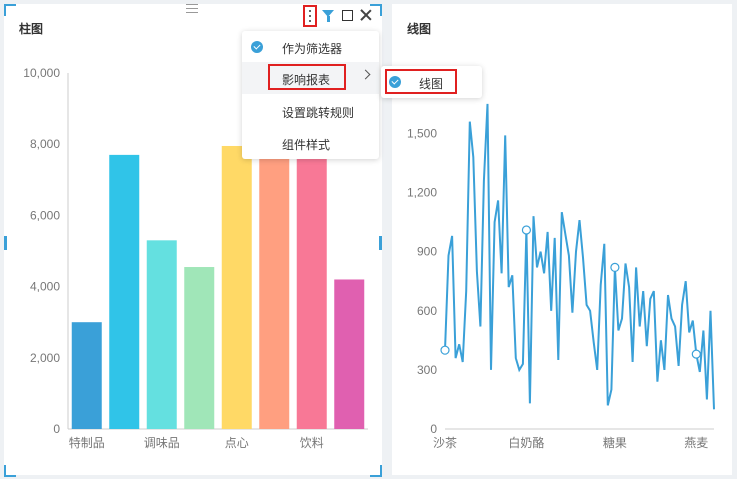 The image size is (737, 479). What do you see at coordinates (310, 16) in the screenshot?
I see `more-vertical-icon` at bounding box center [310, 16].